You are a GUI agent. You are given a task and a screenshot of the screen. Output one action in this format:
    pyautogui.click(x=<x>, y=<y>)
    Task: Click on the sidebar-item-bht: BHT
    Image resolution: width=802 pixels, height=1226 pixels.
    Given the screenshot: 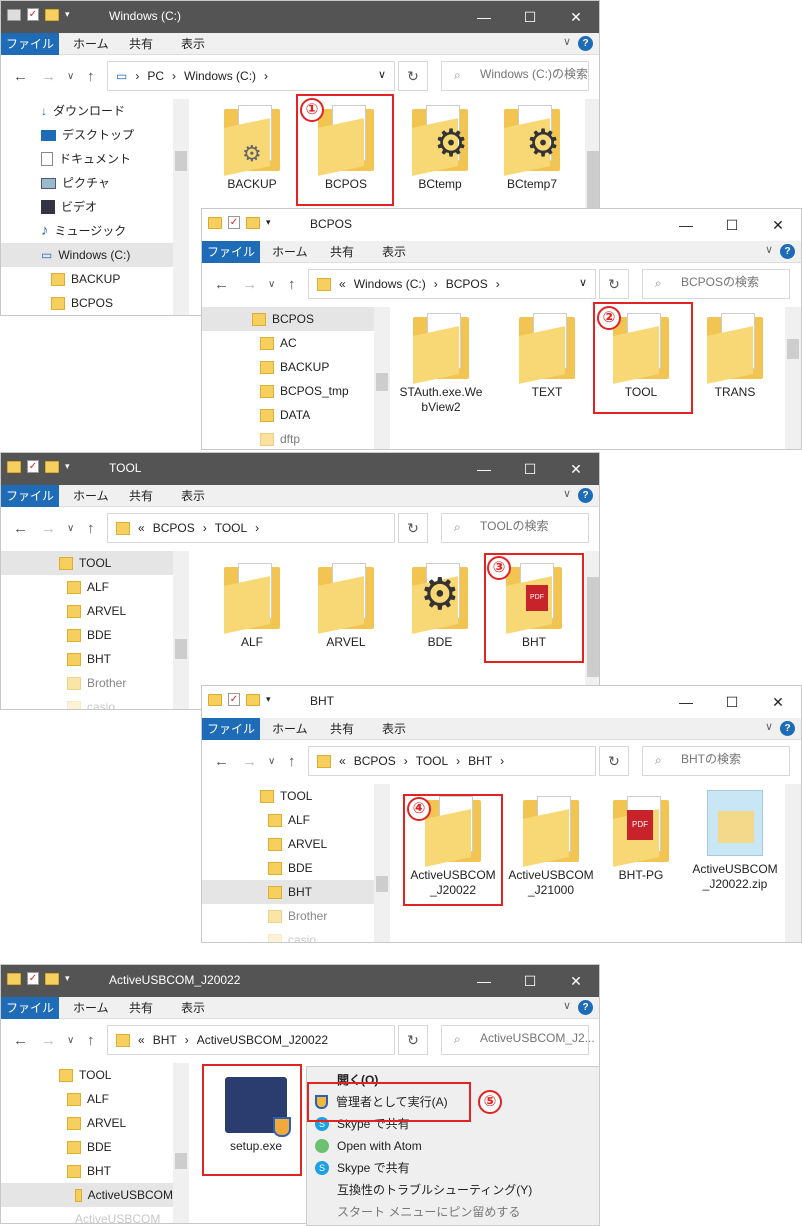 What is the action you would take?
    pyautogui.click(x=89, y=1171)
    